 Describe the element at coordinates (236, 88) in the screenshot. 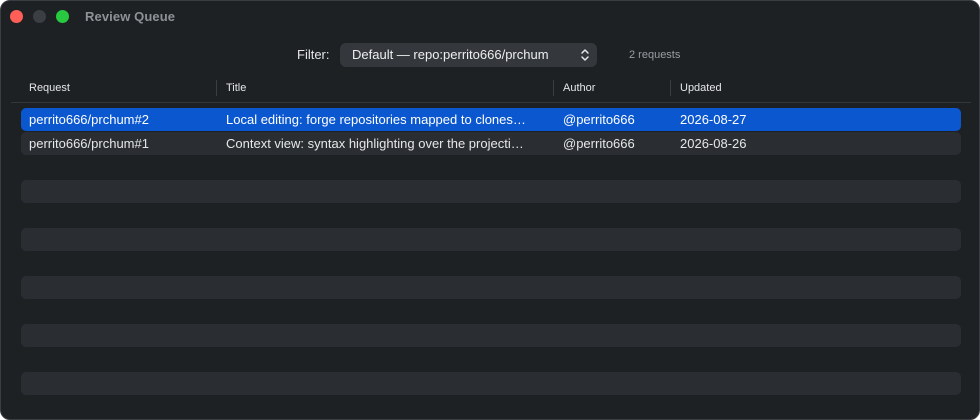

I see `column-header-title: Title` at that location.